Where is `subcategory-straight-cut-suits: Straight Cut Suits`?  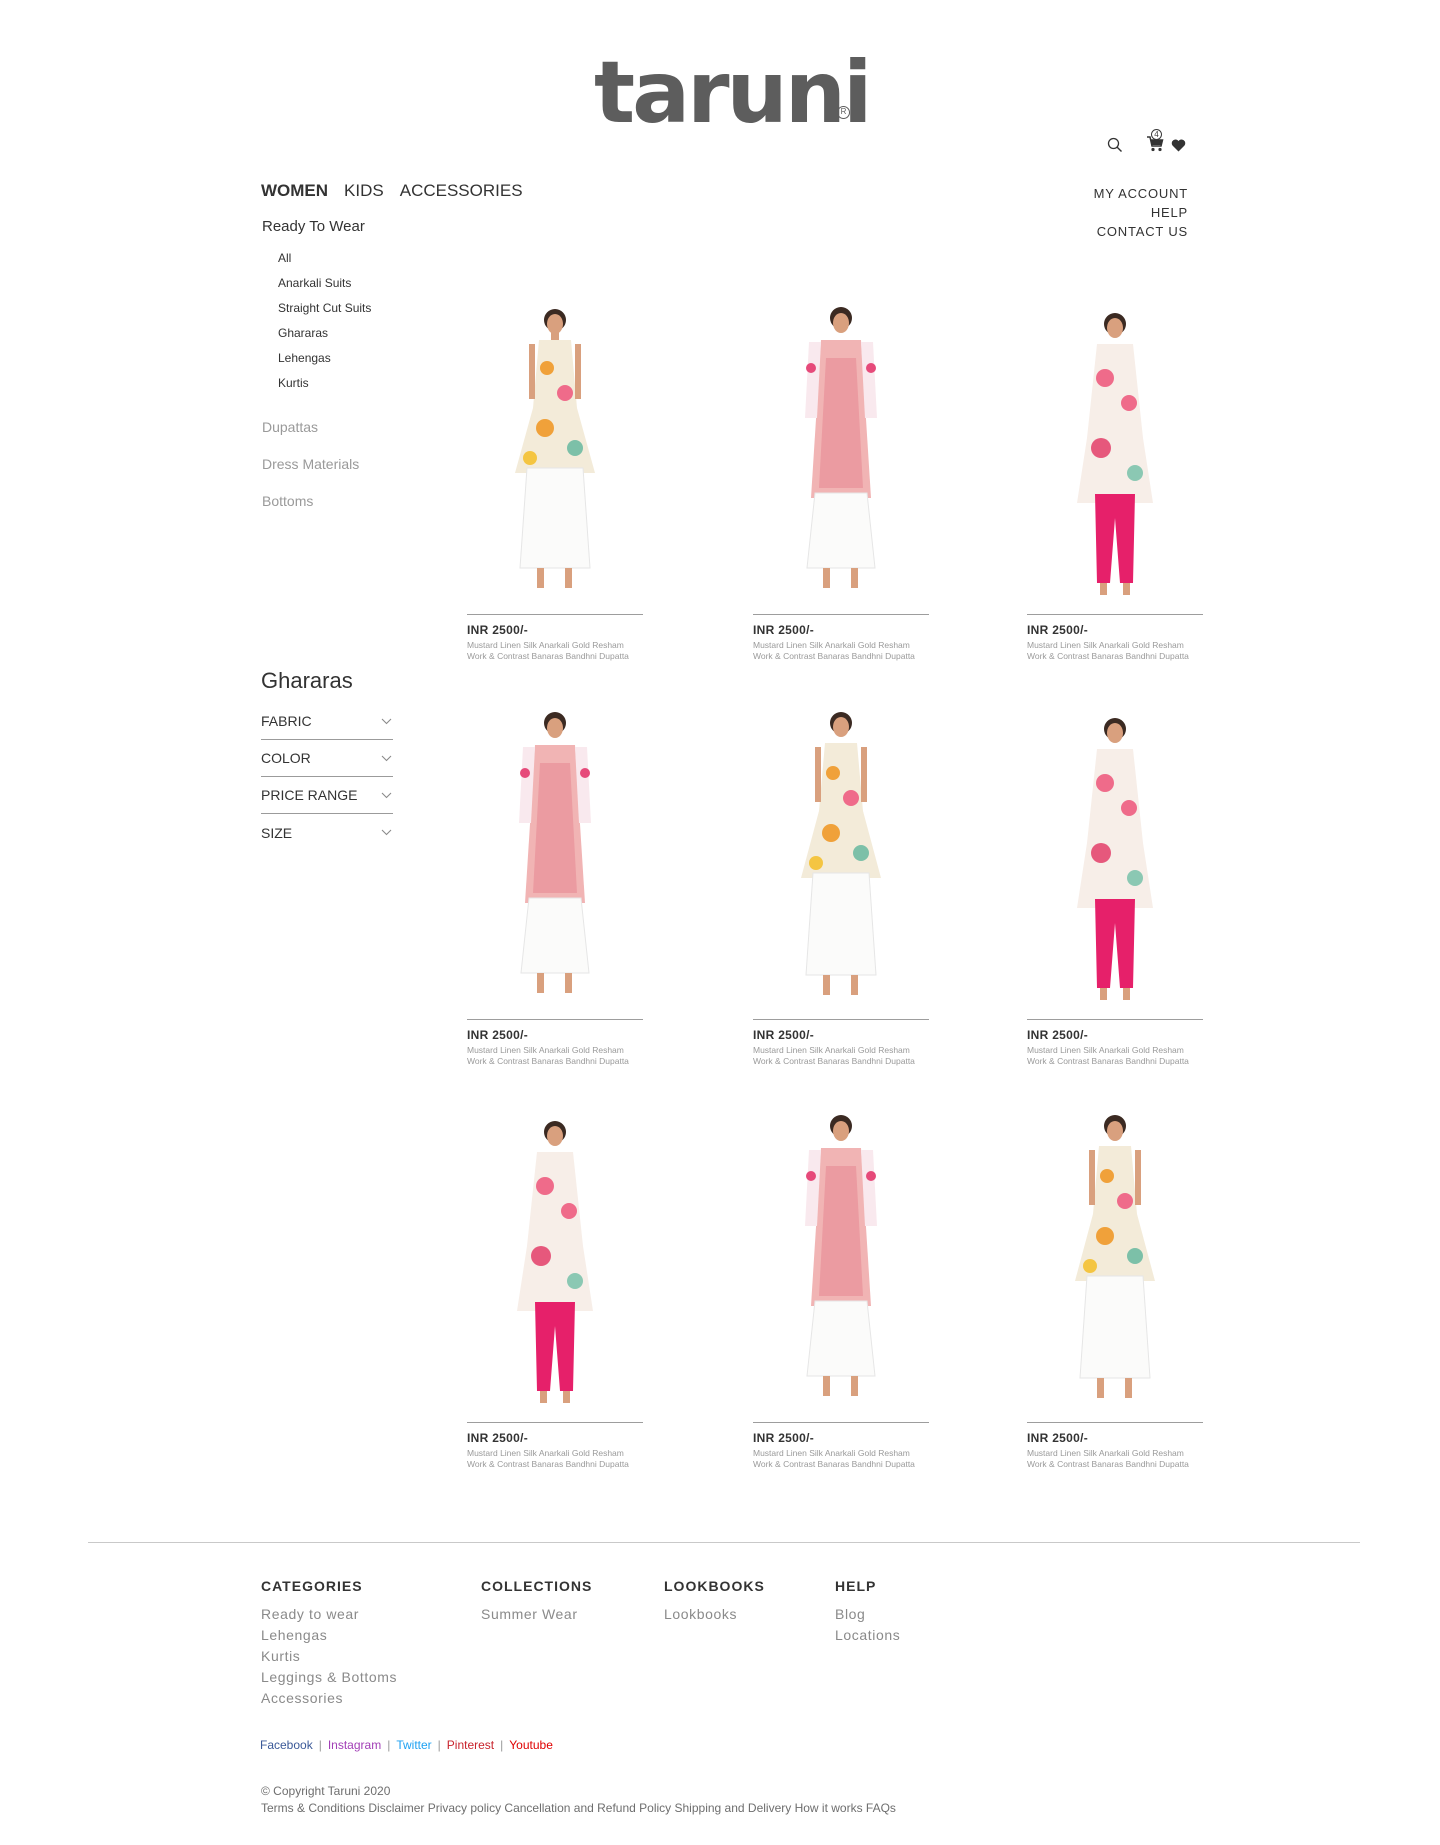
subcategory-straight-cut-suits: Straight Cut Suits is located at coordinates (332, 313).